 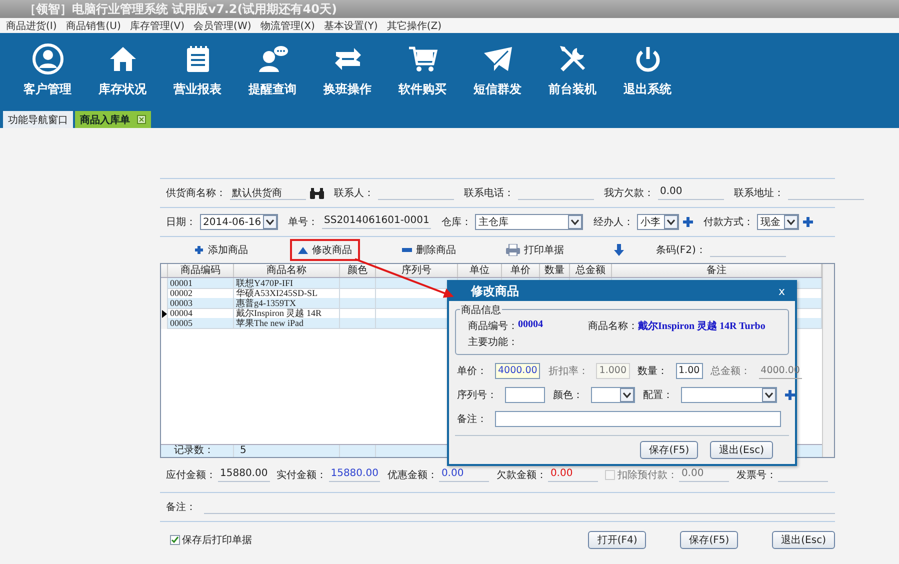 I want to click on menu-item: 会员管理(W), so click(x=223, y=25).